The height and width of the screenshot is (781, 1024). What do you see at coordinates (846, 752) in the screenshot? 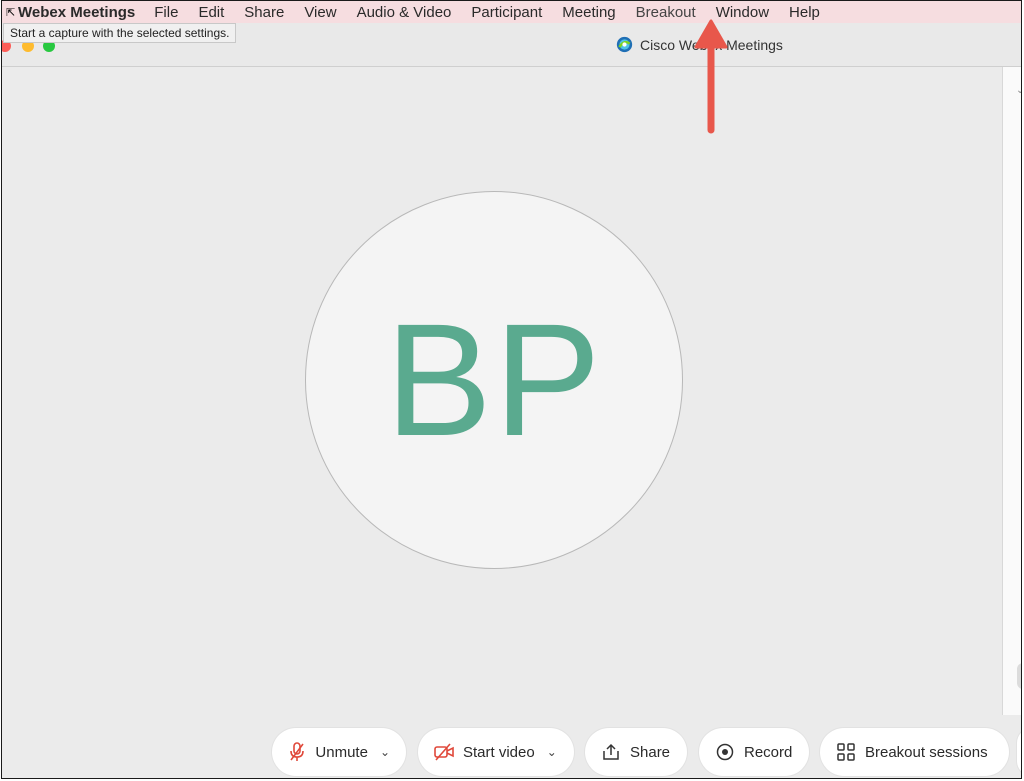
I see `breakout-grid-icon` at bounding box center [846, 752].